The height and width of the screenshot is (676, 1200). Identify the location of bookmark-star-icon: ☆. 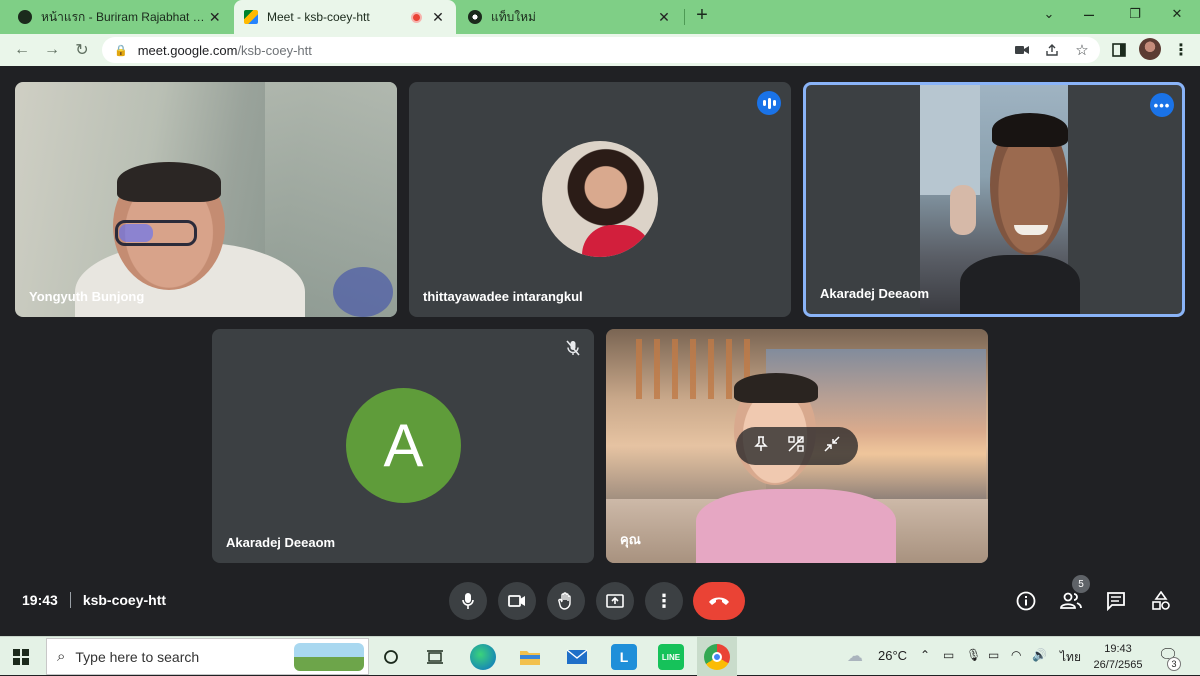
(1082, 50).